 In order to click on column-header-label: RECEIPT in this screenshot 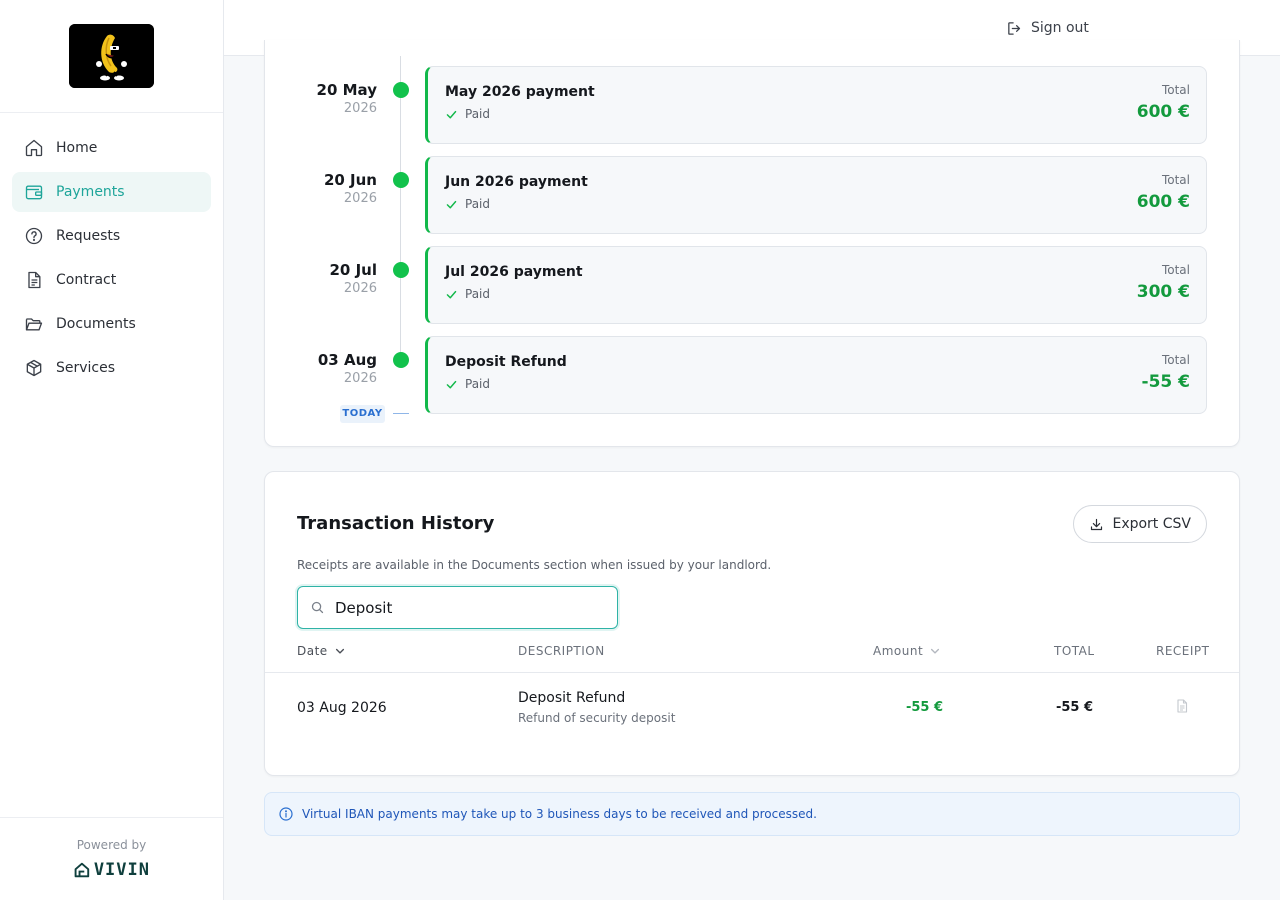, I will do `click(1183, 651)`.